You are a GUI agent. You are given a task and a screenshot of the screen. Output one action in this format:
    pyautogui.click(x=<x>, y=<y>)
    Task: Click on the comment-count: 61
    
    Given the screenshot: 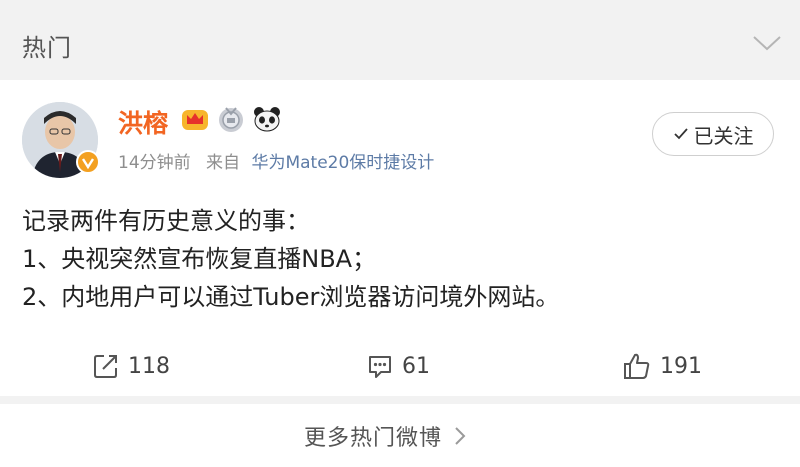 What is the action you would take?
    pyautogui.click(x=416, y=366)
    